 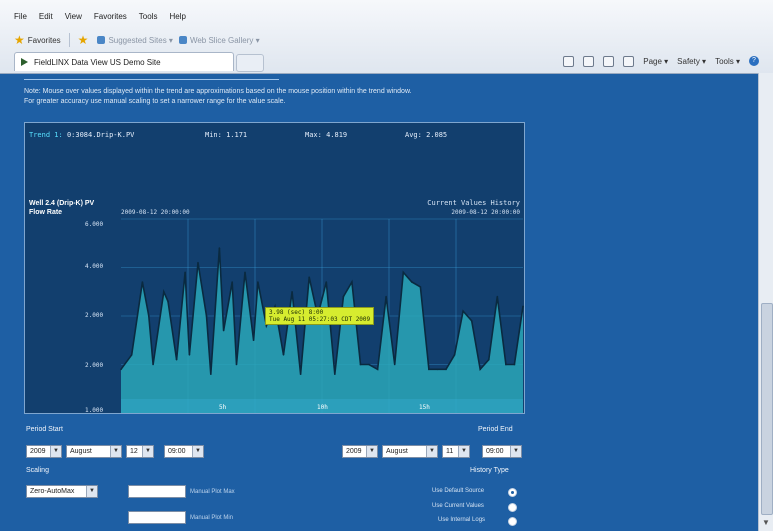 I want to click on history-title: Current Values History, so click(x=473, y=203).